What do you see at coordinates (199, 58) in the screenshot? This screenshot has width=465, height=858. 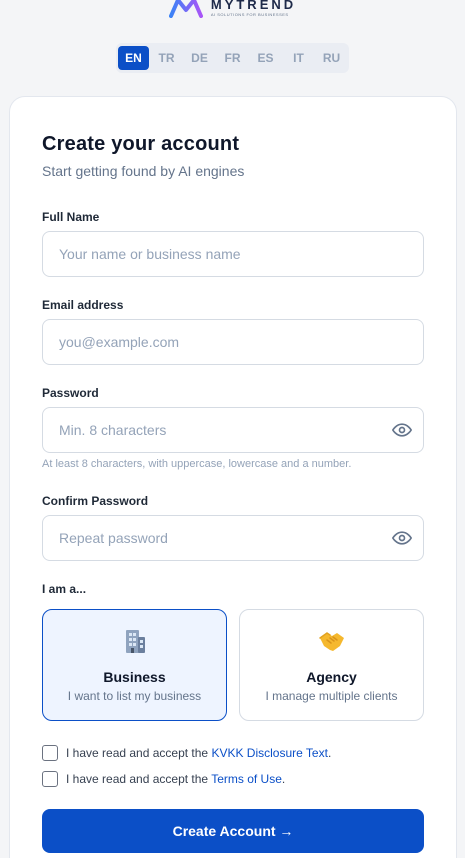 I see `lang-de: DE` at bounding box center [199, 58].